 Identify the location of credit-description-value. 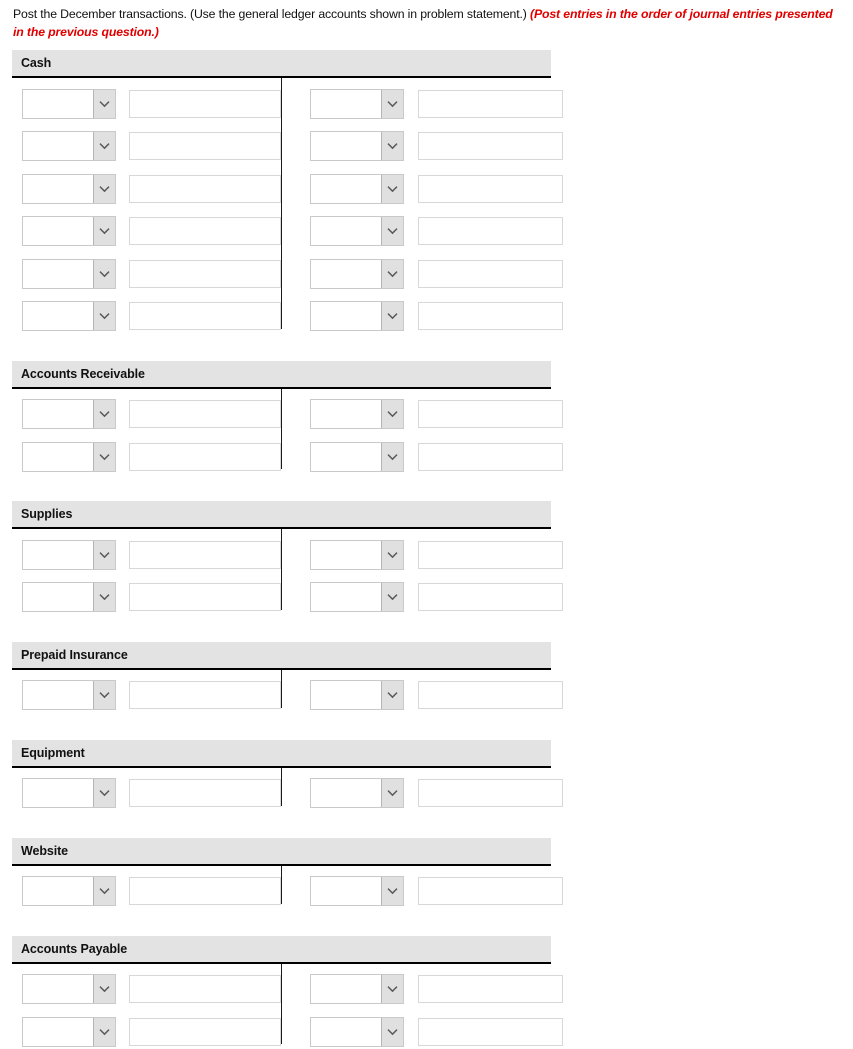
(347, 414).